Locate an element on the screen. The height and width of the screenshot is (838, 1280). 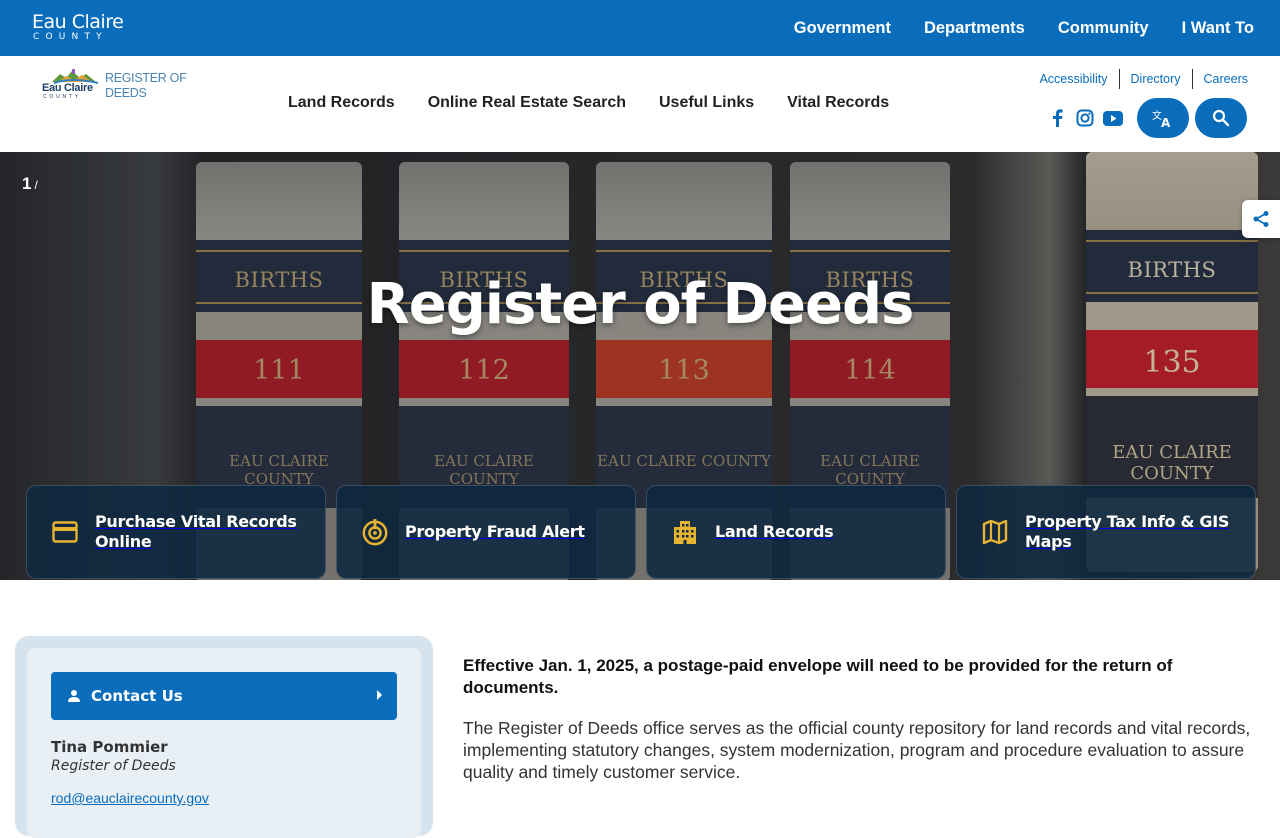
top-nav-community: Community is located at coordinates (1103, 28).